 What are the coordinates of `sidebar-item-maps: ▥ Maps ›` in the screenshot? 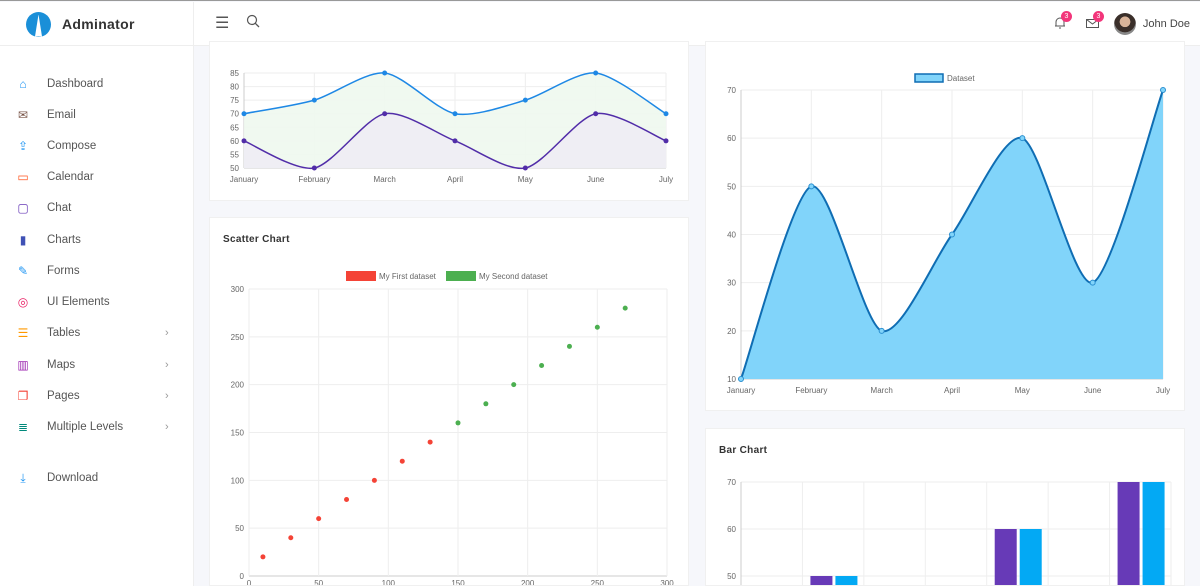 It's located at (97, 365).